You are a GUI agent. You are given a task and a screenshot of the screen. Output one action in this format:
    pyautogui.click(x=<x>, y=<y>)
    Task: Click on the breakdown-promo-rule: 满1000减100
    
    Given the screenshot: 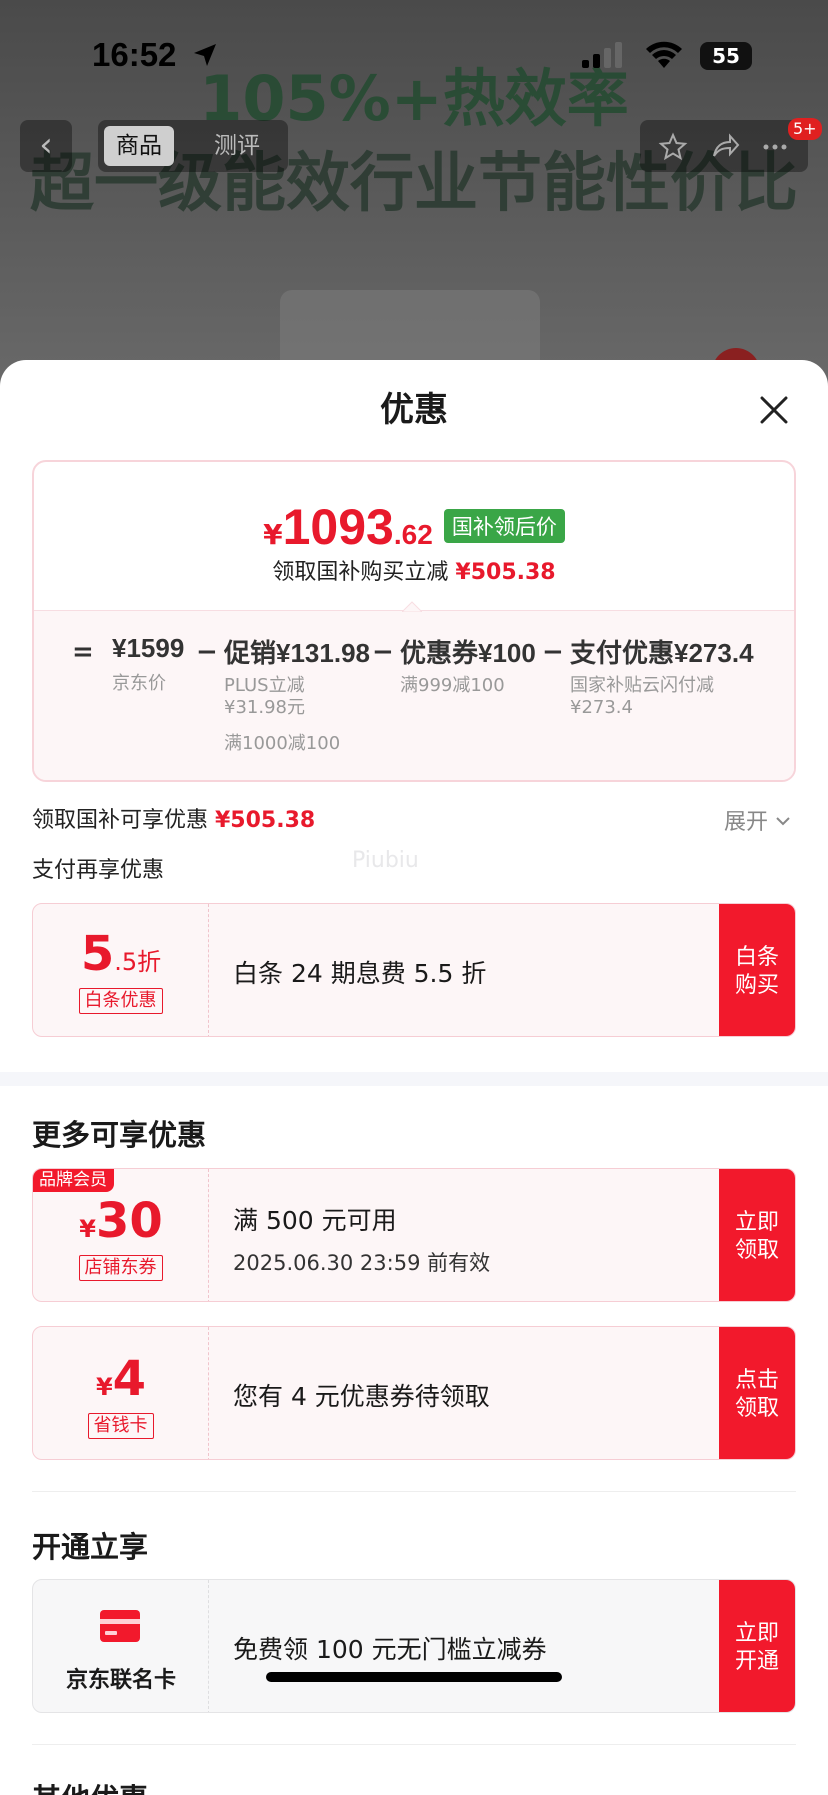 What is the action you would take?
    pyautogui.click(x=282, y=743)
    